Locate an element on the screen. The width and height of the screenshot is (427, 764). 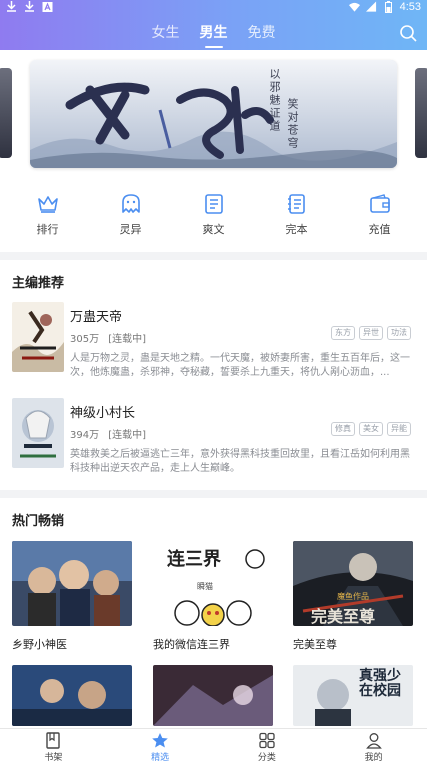
tab-male: 男生 is located at coordinates (214, 34).